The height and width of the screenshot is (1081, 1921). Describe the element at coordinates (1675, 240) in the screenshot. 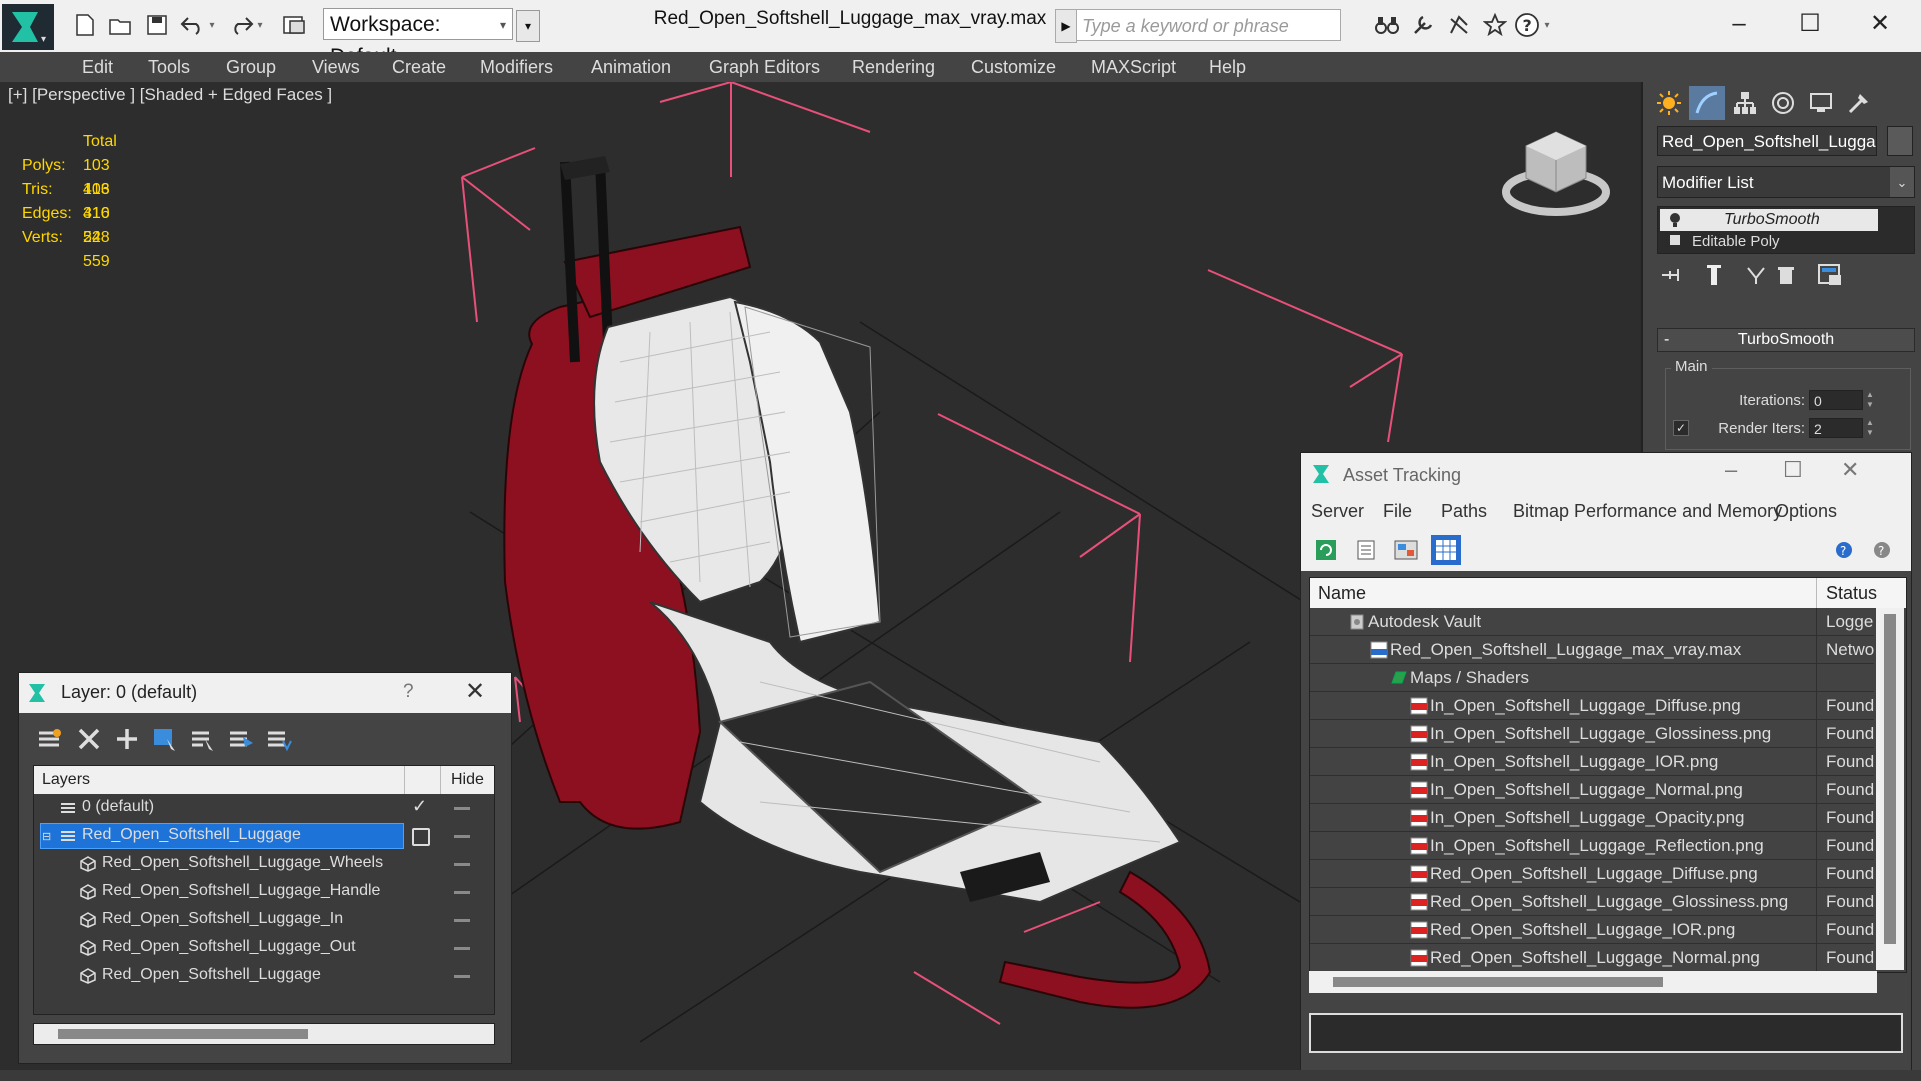

I see `expand-icon` at that location.